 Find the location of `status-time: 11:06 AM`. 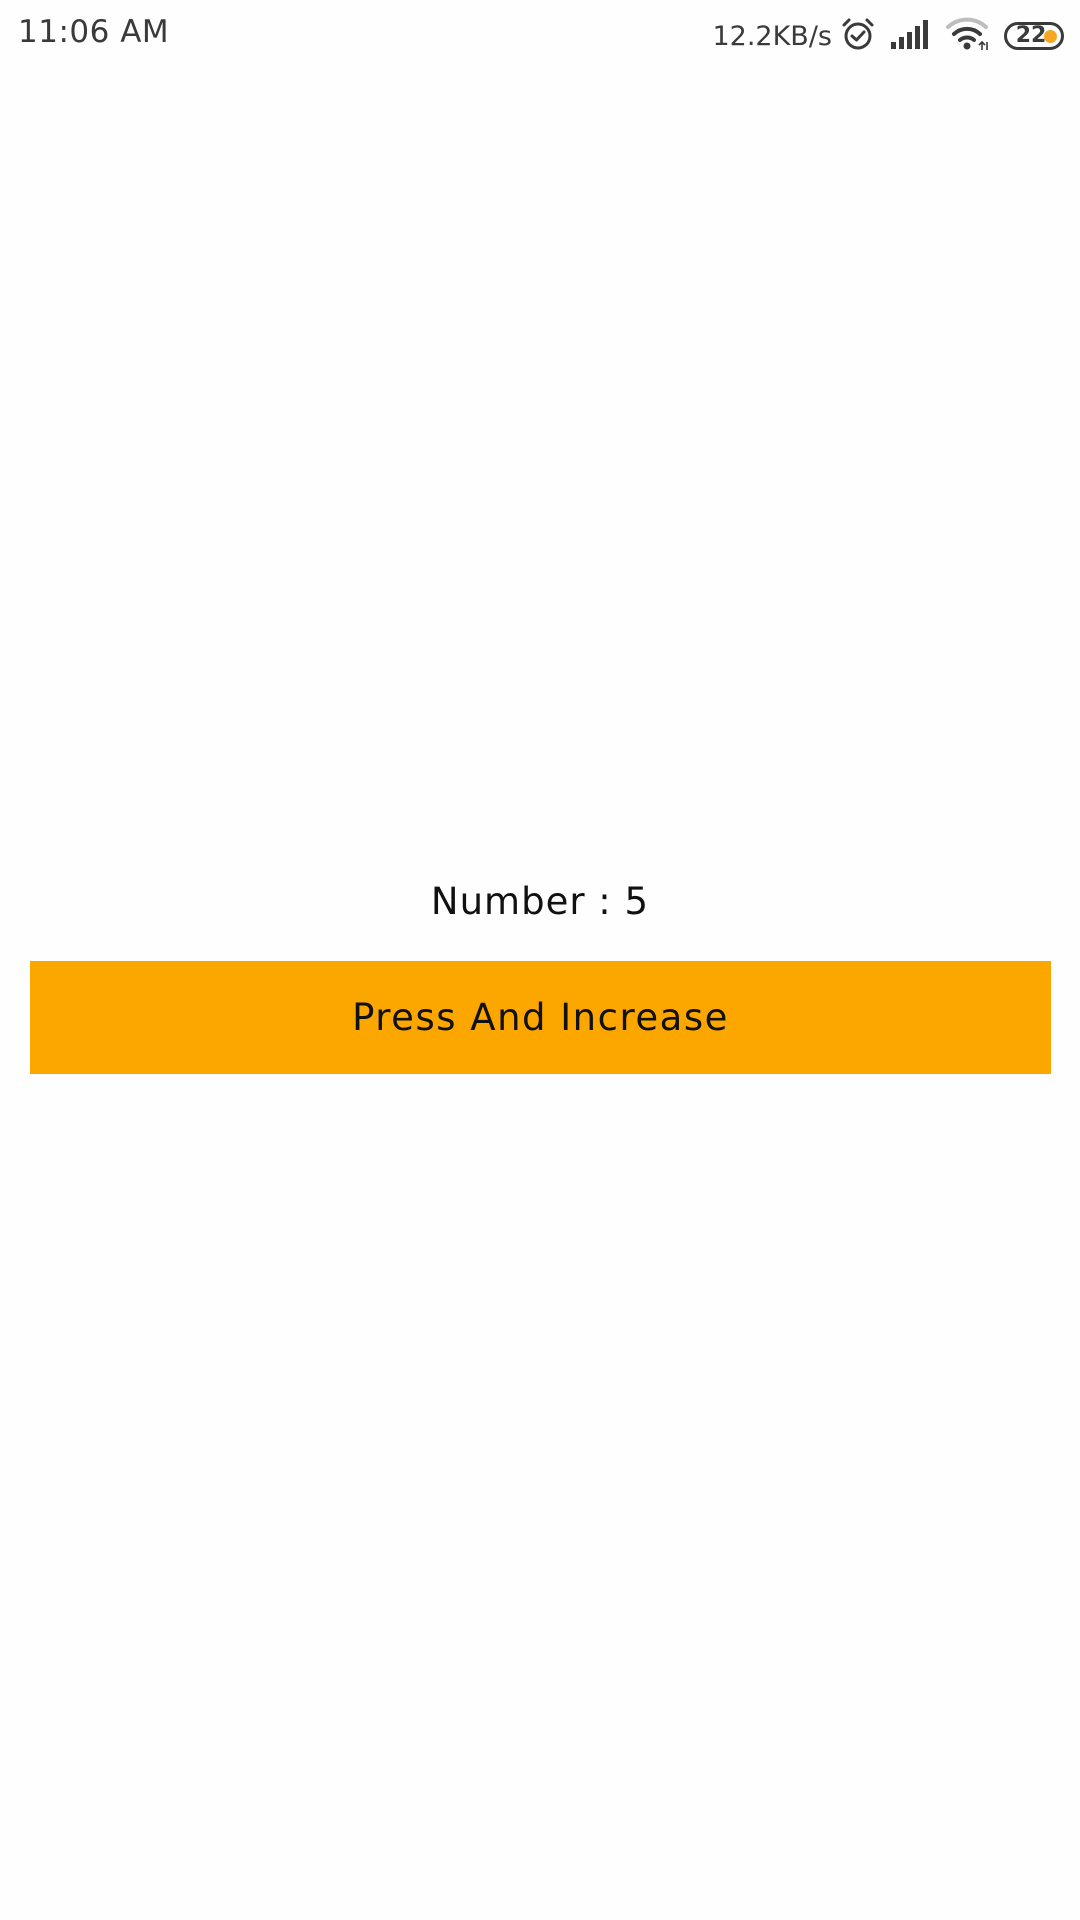

status-time: 11:06 AM is located at coordinates (94, 32).